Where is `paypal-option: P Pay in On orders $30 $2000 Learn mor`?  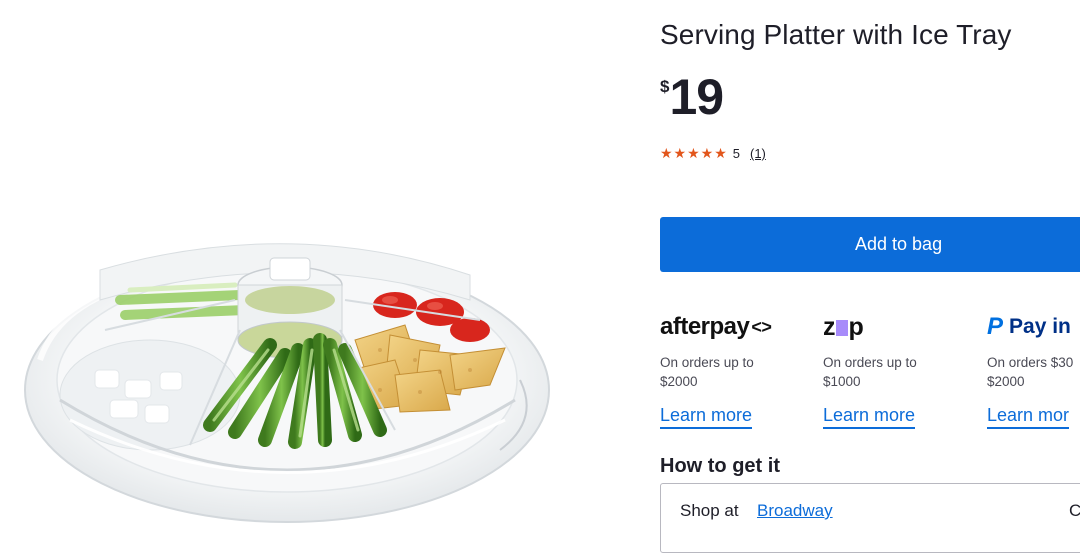 paypal-option: P Pay in On orders $30 $2000 Learn mor is located at coordinates (1033, 369).